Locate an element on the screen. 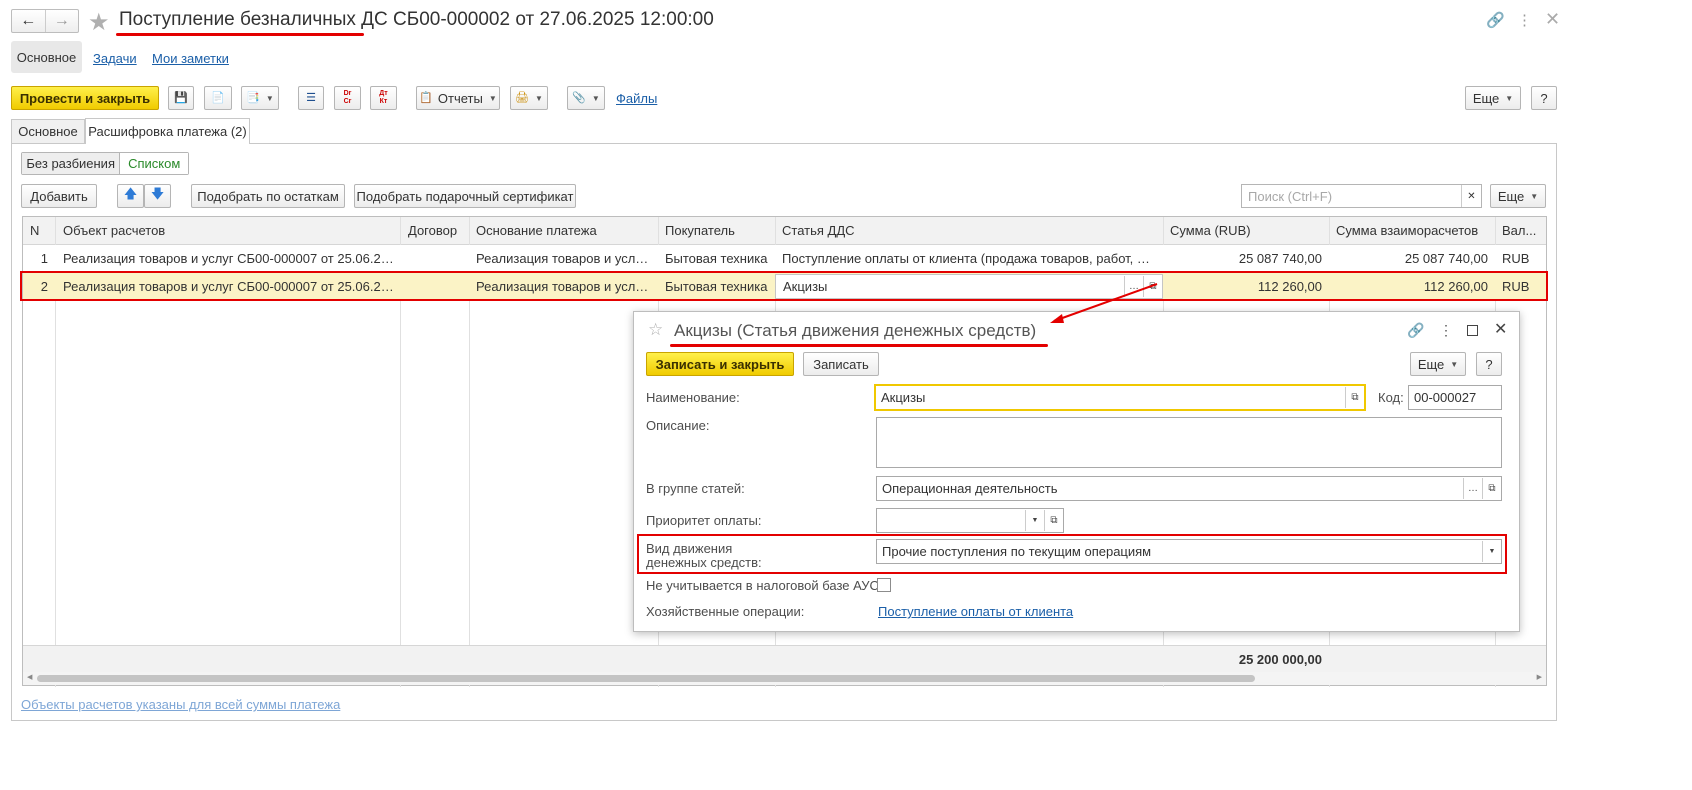  link-icon: 🔗 is located at coordinates (1495, 20).